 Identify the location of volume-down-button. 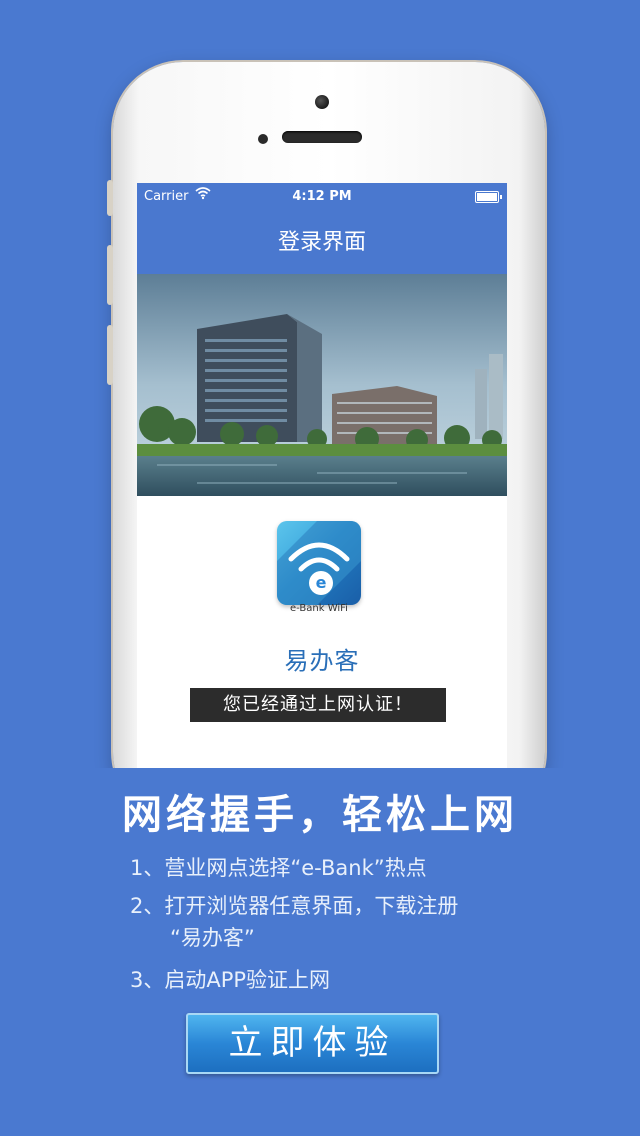
(110, 355).